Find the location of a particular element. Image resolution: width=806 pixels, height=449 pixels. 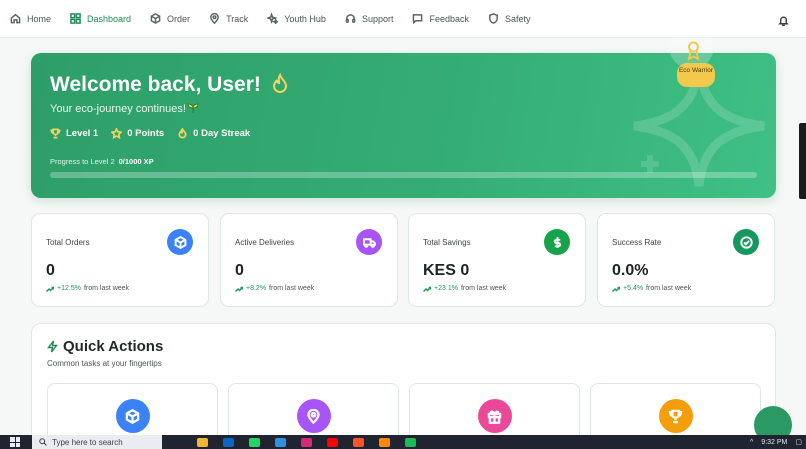

truck-icon is located at coordinates (369, 242).